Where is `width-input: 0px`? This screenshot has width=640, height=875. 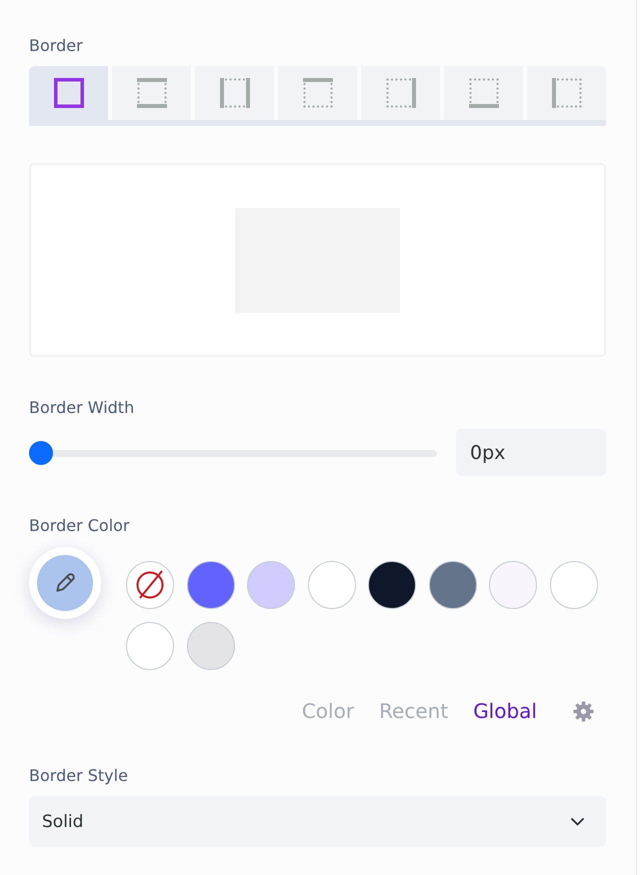
width-input: 0px is located at coordinates (531, 452).